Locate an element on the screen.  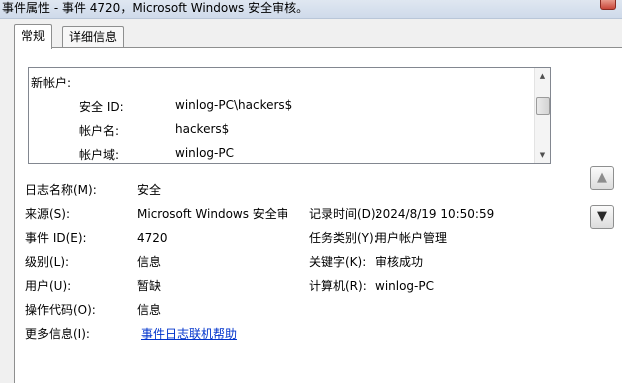
online-help-link: 事件日志联机帮助 is located at coordinates (189, 334).